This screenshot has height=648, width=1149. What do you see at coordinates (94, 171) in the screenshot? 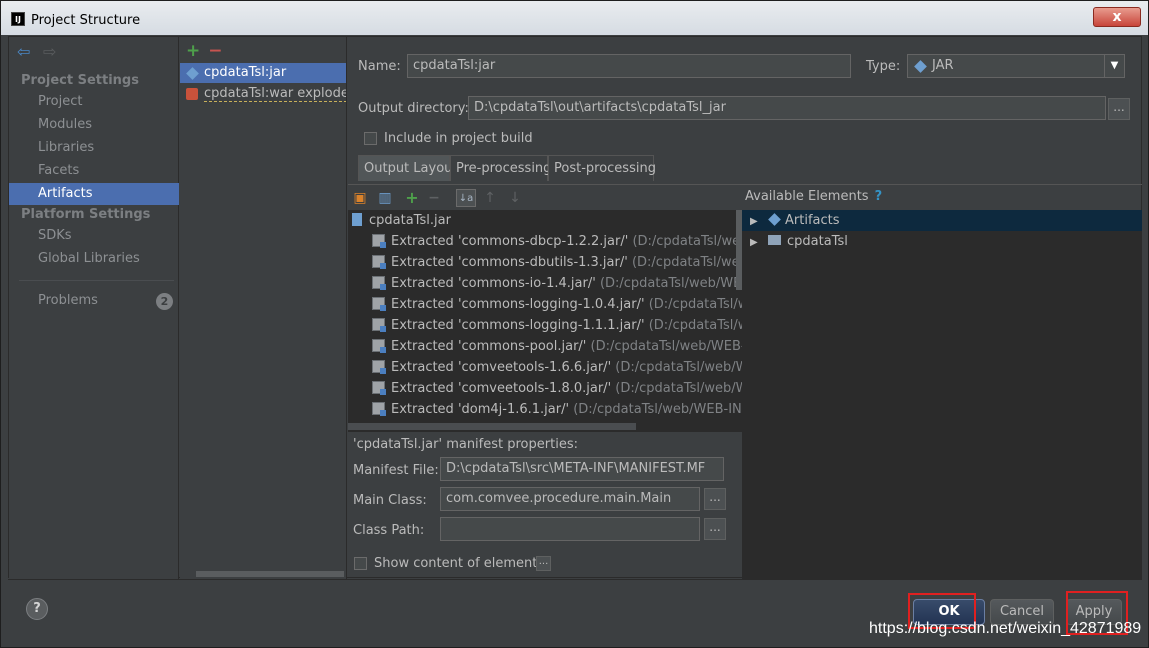
I see `nav-item-facets: Facets` at bounding box center [94, 171].